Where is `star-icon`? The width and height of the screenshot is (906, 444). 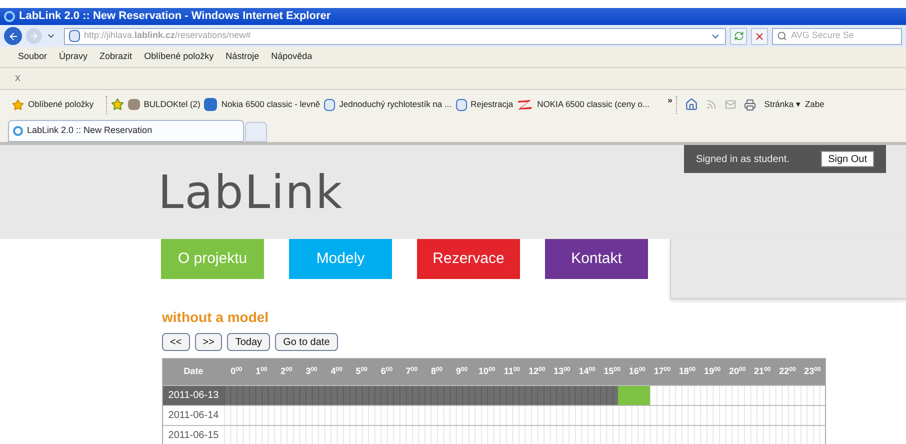 star-icon is located at coordinates (18, 104).